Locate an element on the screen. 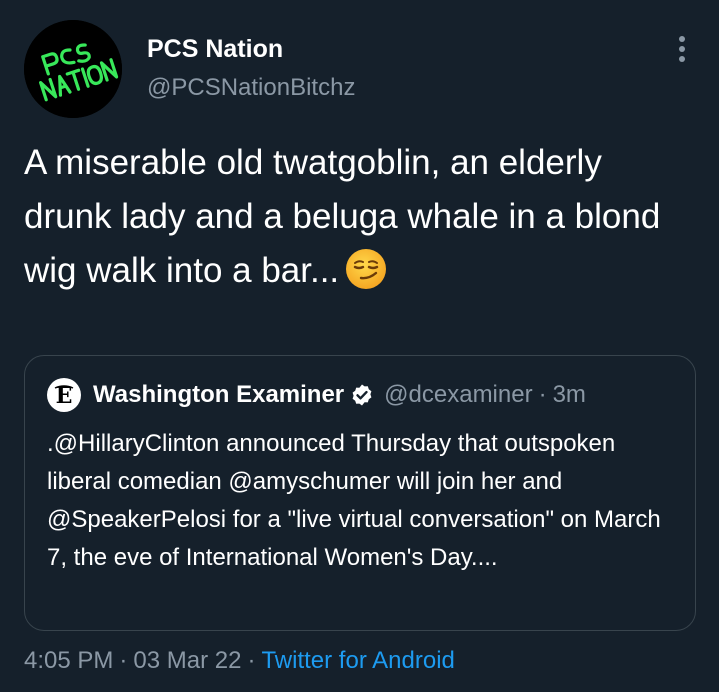 The image size is (719, 692). verified-badge-icon is located at coordinates (362, 395).